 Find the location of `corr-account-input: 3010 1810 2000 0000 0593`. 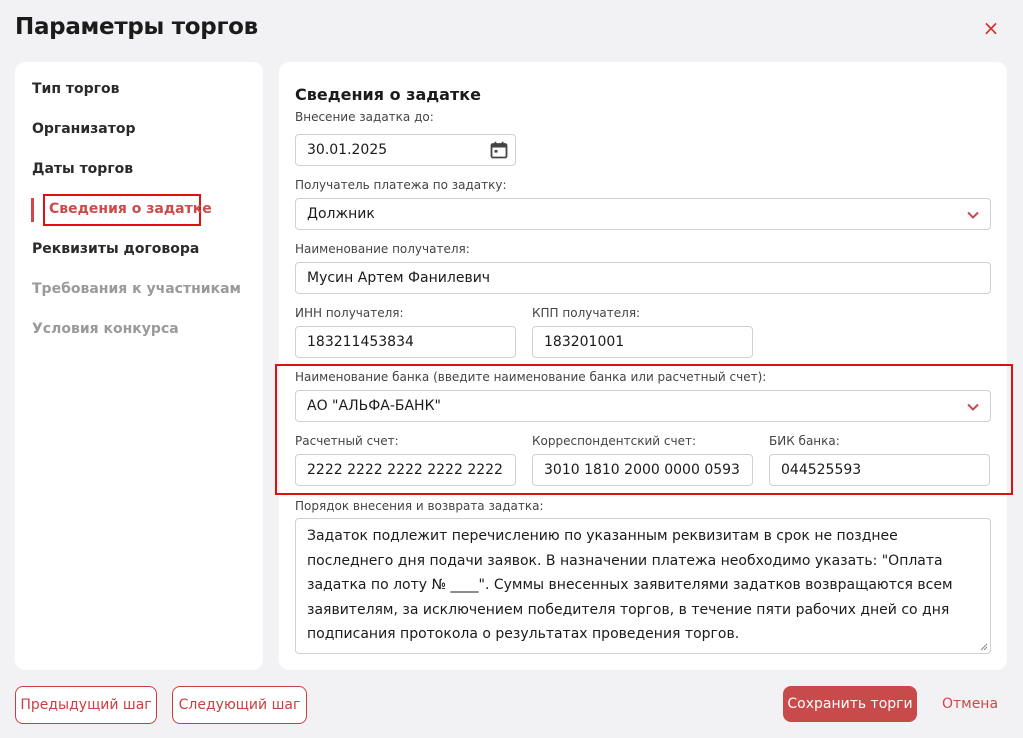

corr-account-input: 3010 1810 2000 0000 0593 is located at coordinates (642, 470).